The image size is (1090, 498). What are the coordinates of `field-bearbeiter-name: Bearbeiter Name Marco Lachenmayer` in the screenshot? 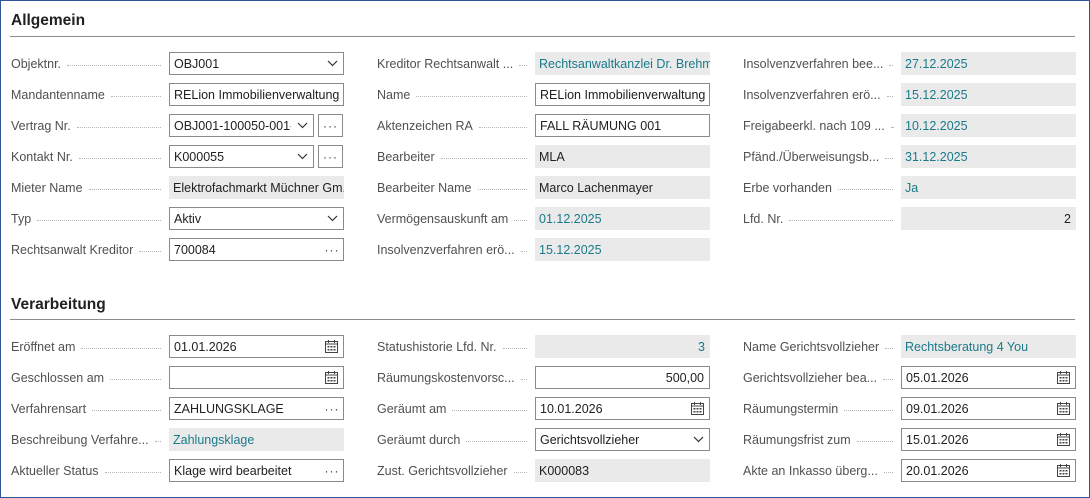 It's located at (543, 187).